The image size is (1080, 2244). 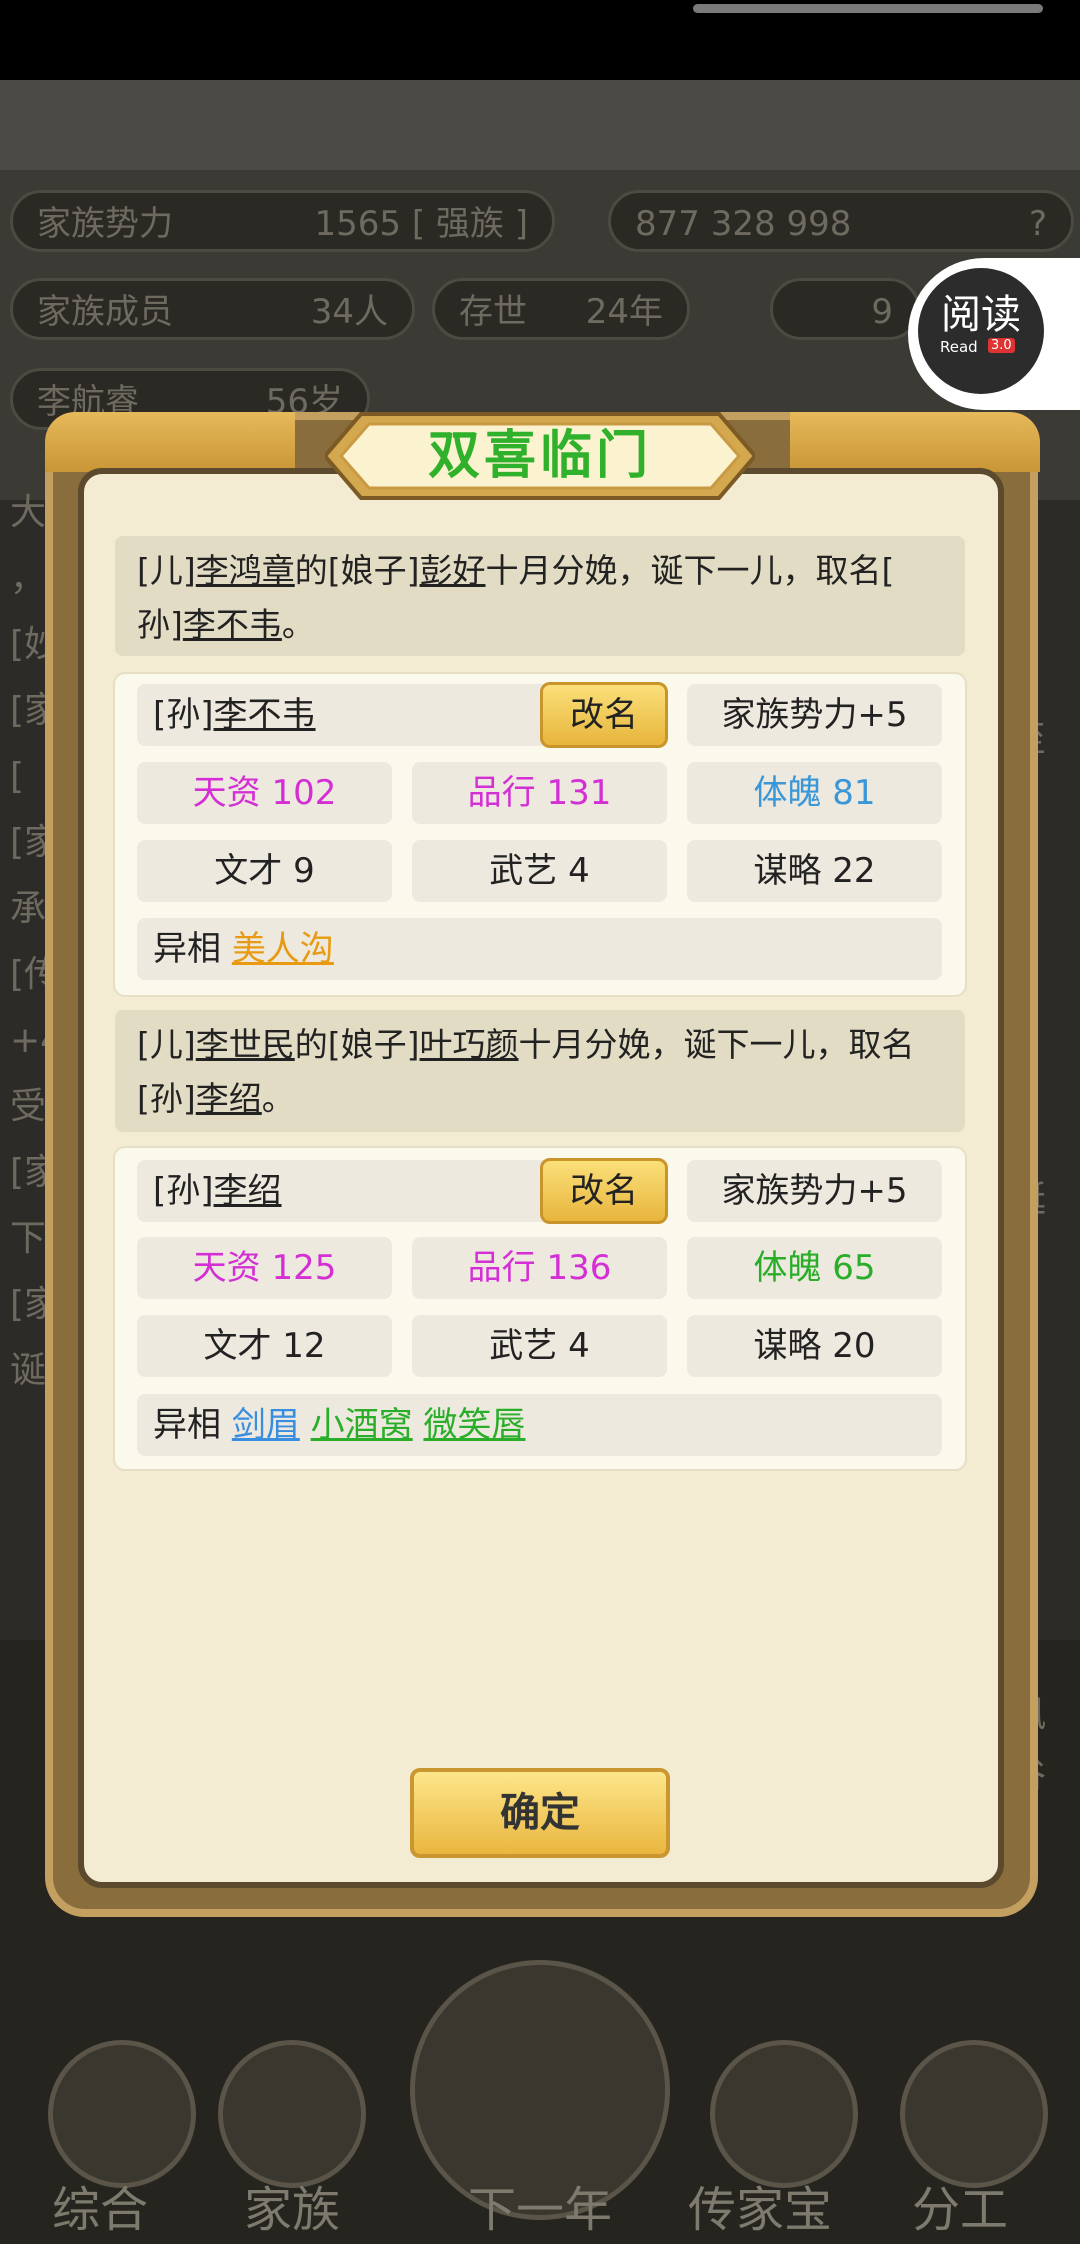 What do you see at coordinates (743, 224) in the screenshot?
I see `currency-value-2: 328` at bounding box center [743, 224].